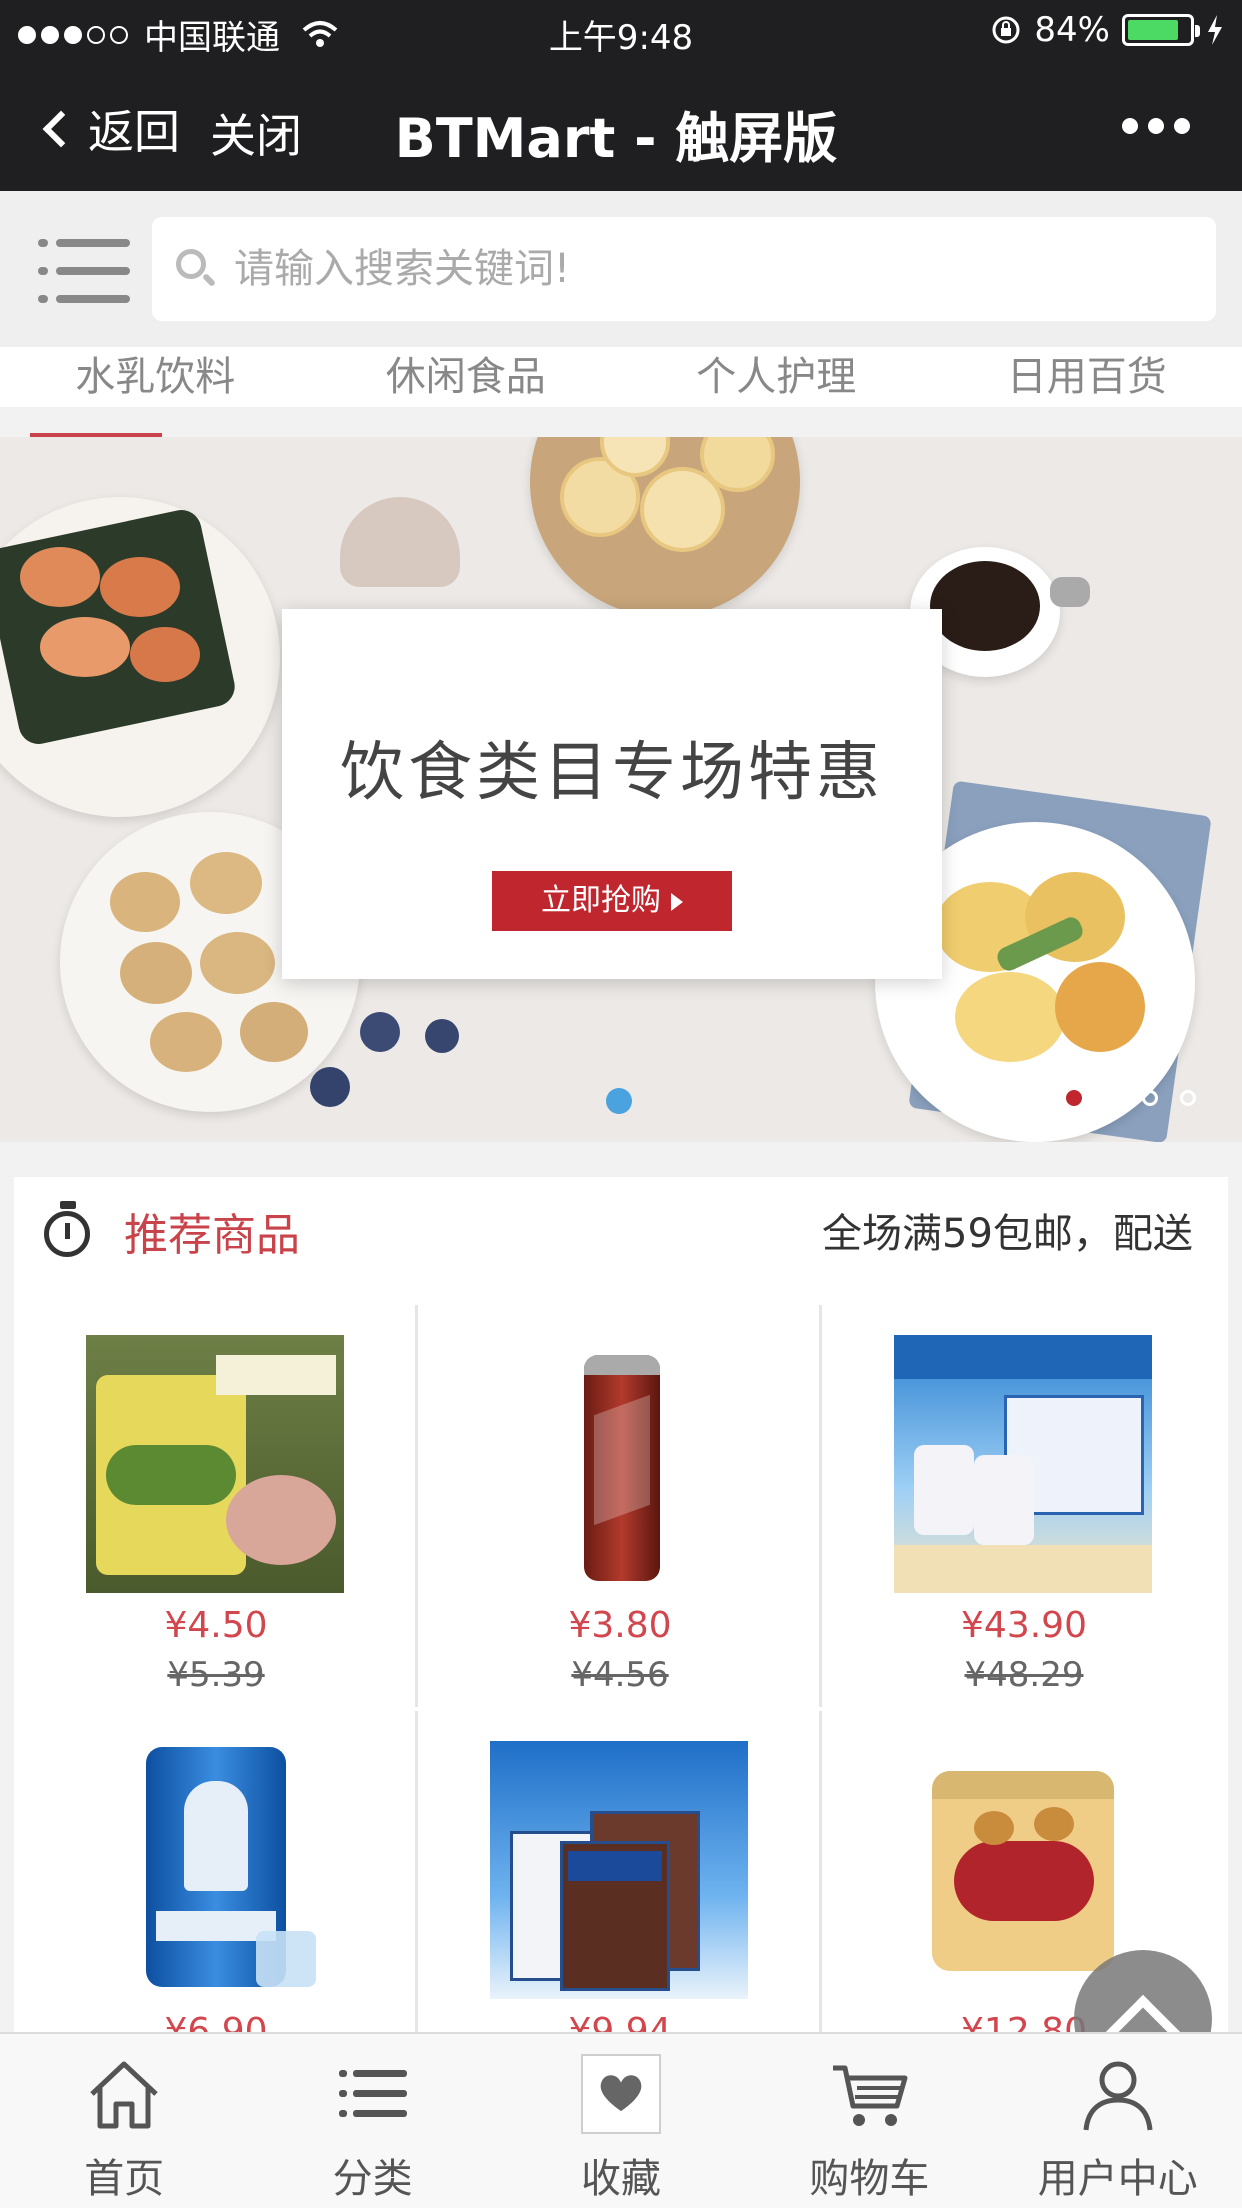 This screenshot has width=1242, height=2208. I want to click on shipping-notice: 全场满59包邮，配送, so click(1007, 1234).